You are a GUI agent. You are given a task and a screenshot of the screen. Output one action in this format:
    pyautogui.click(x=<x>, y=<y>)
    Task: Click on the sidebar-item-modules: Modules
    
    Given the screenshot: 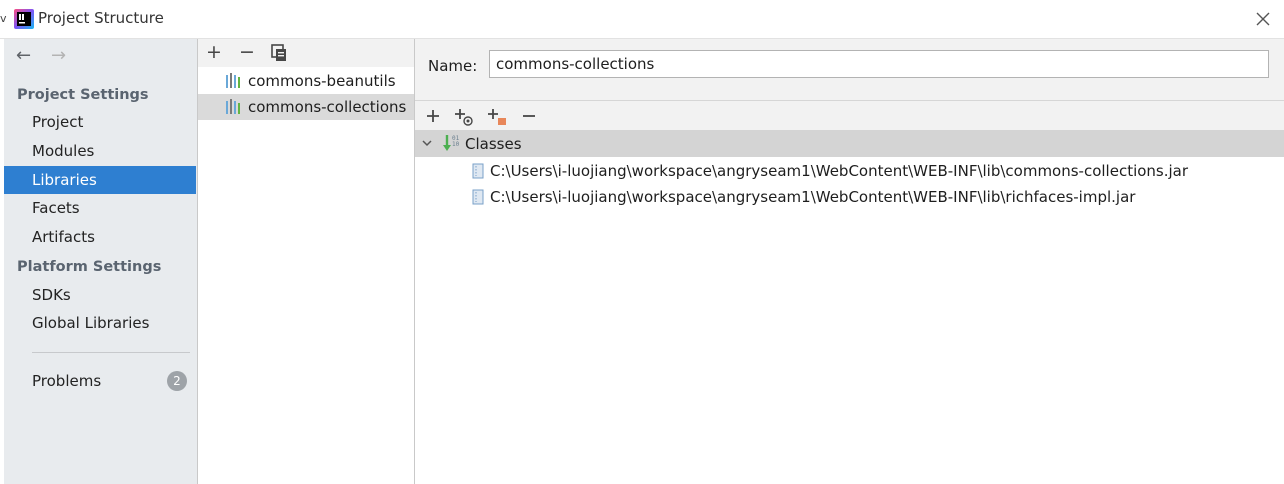 What is the action you would take?
    pyautogui.click(x=100, y=151)
    